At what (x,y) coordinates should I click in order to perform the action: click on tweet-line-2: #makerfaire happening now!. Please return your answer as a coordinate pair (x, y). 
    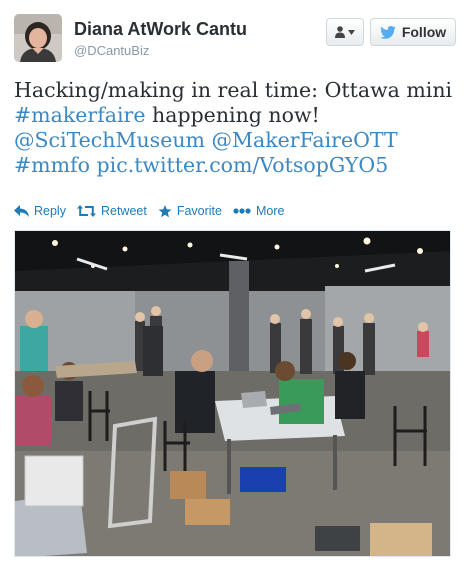
    Looking at the image, I should click on (236, 115).